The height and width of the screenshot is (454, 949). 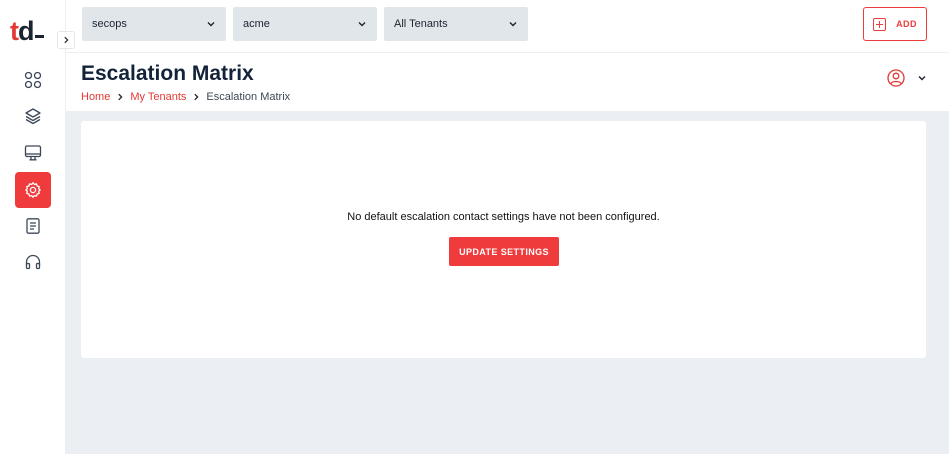 I want to click on gear-icon, so click(x=33, y=190).